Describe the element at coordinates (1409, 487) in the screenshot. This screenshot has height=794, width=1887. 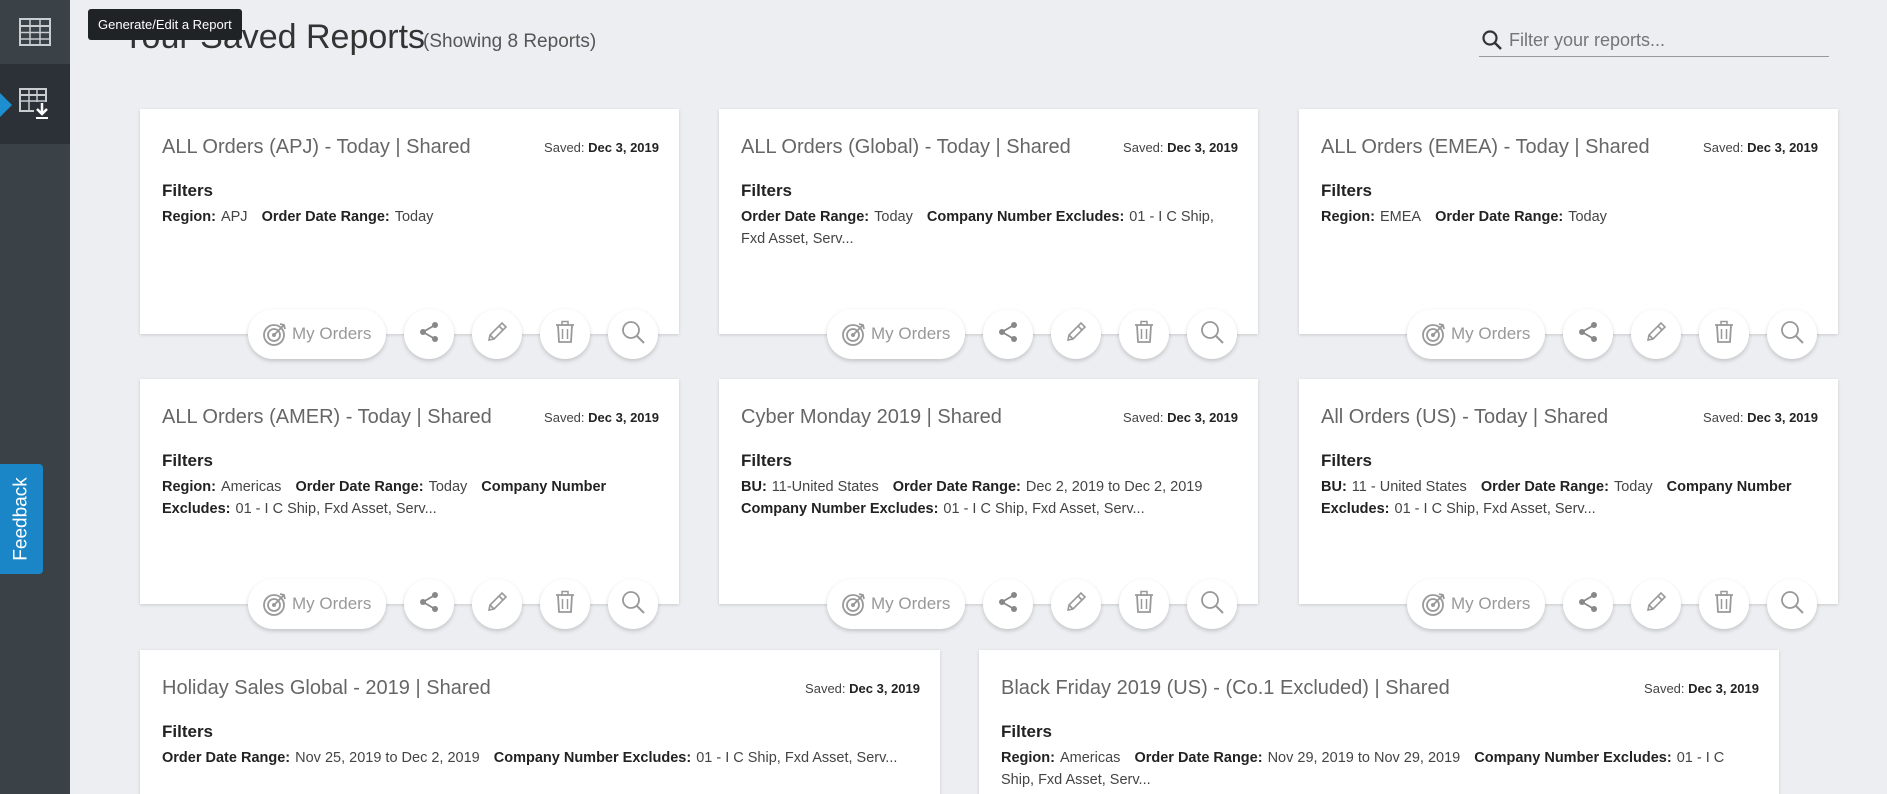
I see `filter-value: 11 - United States` at that location.